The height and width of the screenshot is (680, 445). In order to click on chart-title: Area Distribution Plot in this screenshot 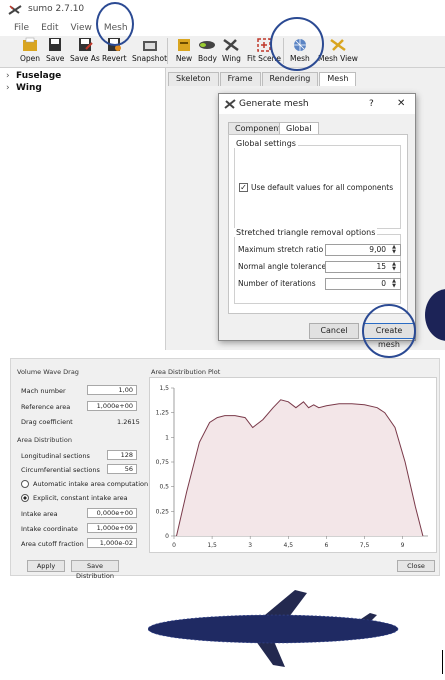, I will do `click(186, 372)`.